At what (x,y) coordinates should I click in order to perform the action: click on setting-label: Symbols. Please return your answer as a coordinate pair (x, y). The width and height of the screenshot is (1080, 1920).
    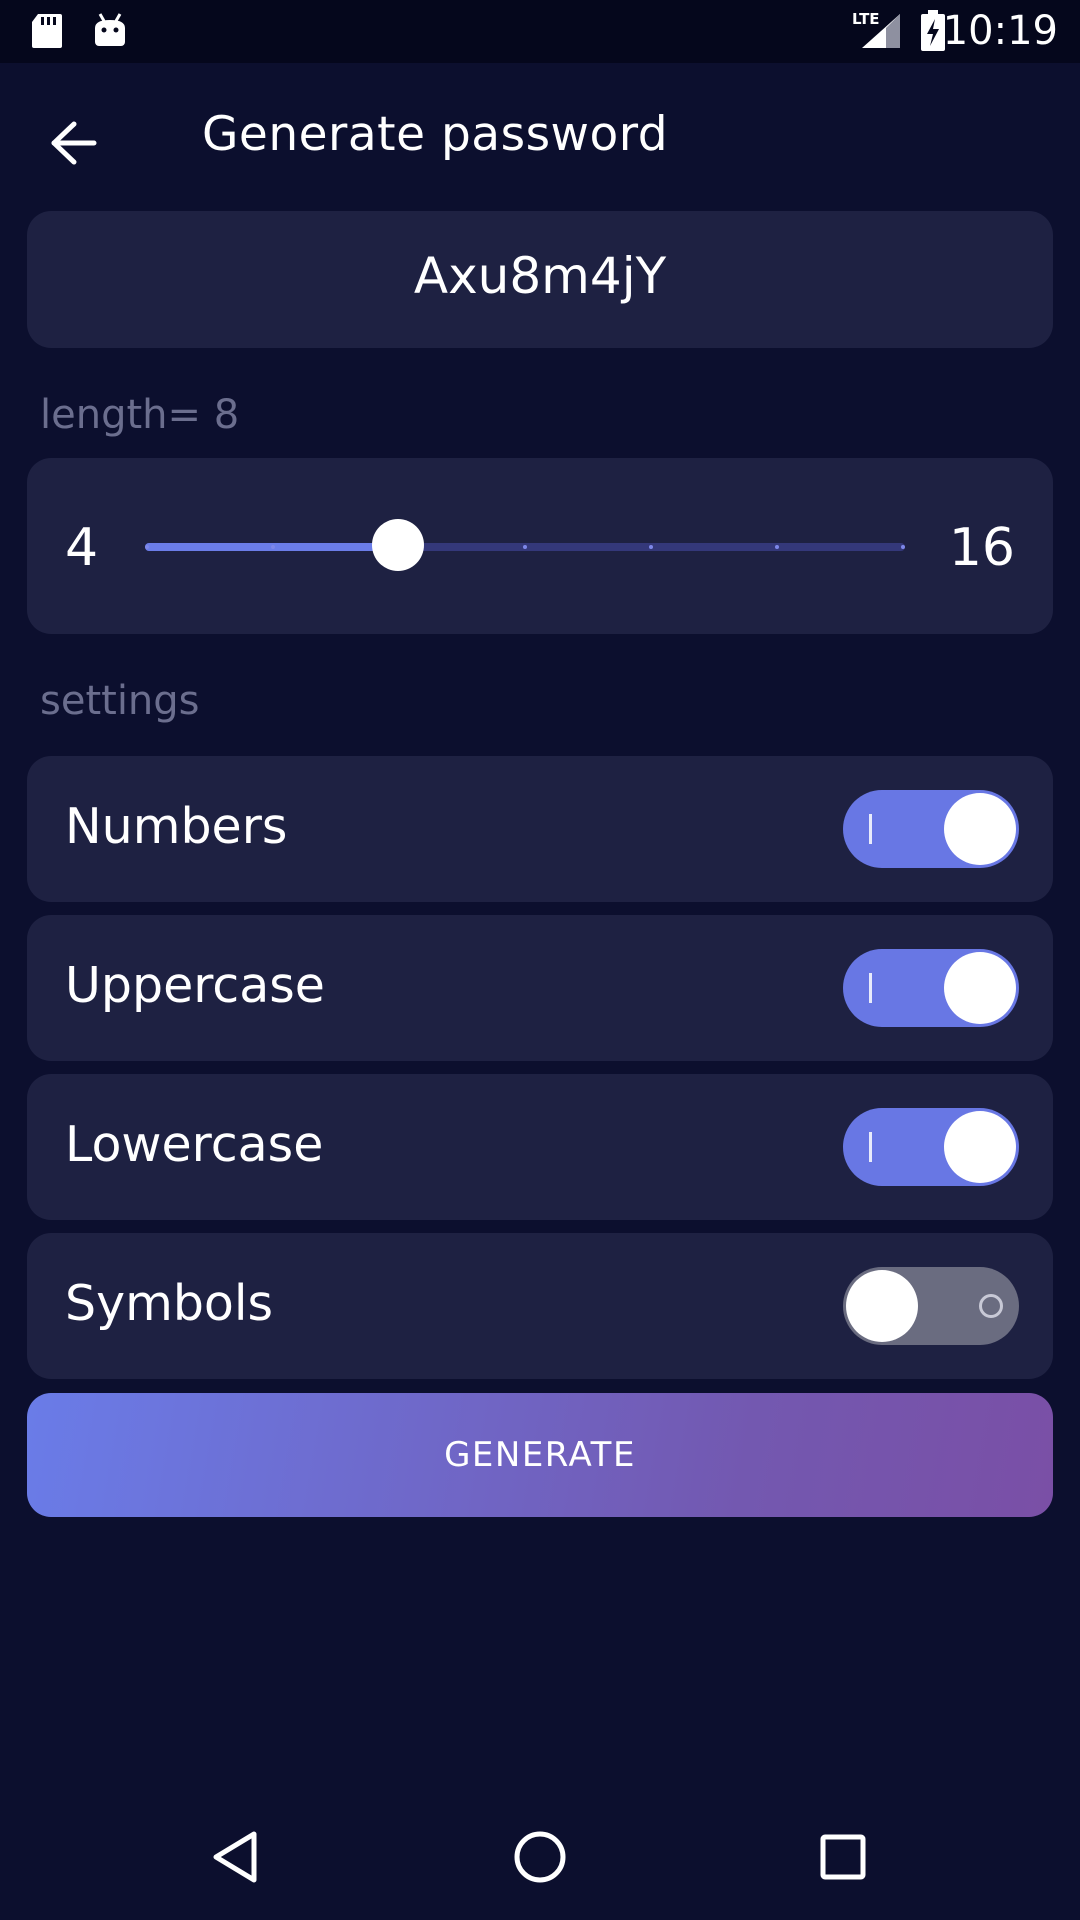
    Looking at the image, I should click on (169, 1303).